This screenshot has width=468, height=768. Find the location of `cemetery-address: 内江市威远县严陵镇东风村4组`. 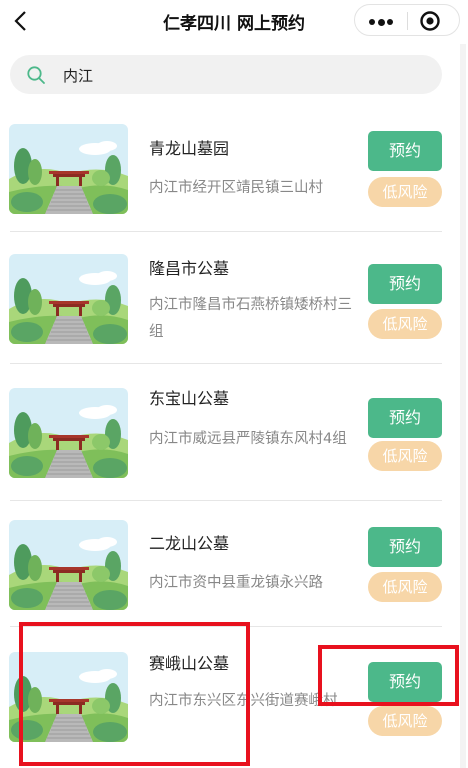

cemetery-address: 内江市威远县严陵镇东风村4组 is located at coordinates (248, 439).